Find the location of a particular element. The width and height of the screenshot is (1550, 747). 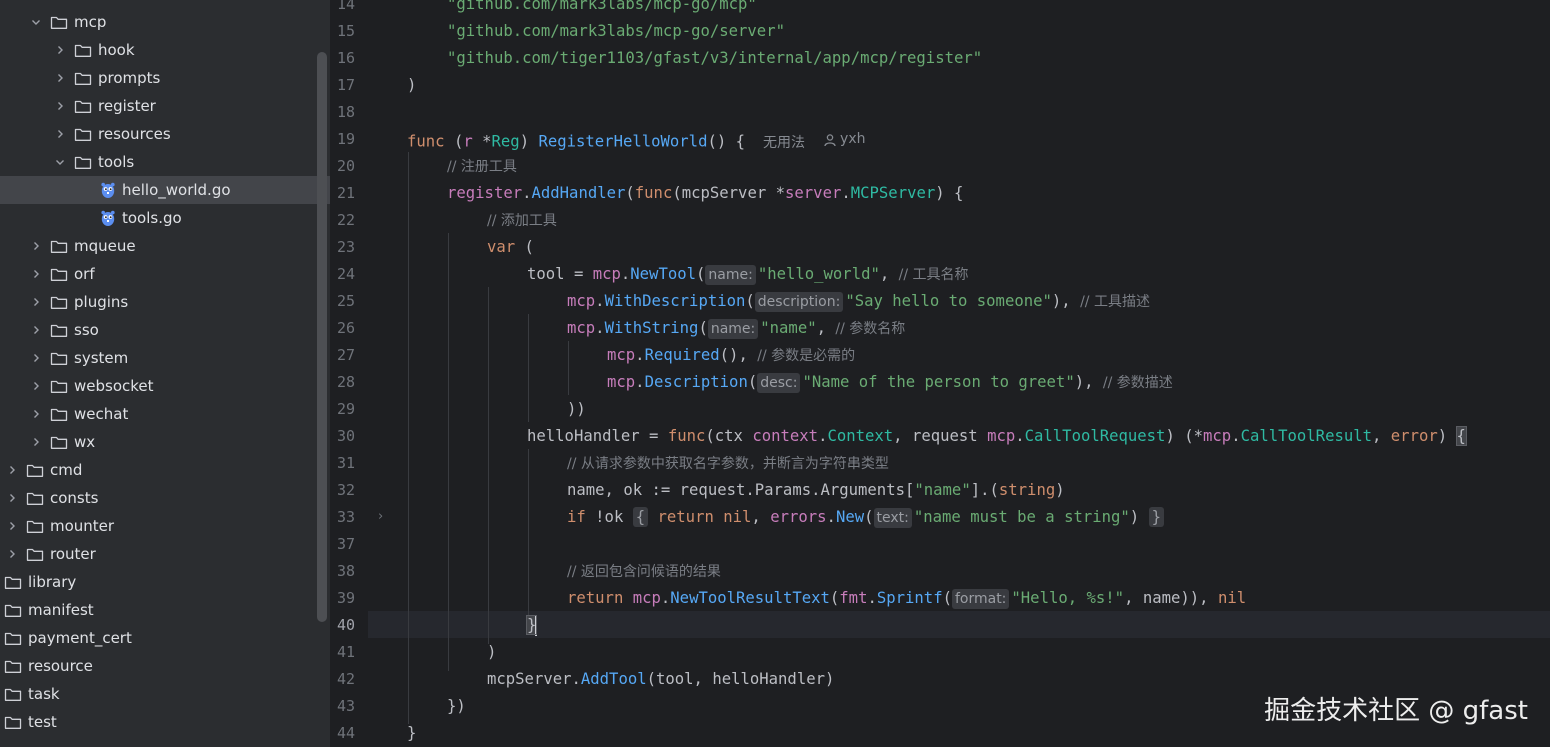

tree-item-label: plugins is located at coordinates (101, 302).